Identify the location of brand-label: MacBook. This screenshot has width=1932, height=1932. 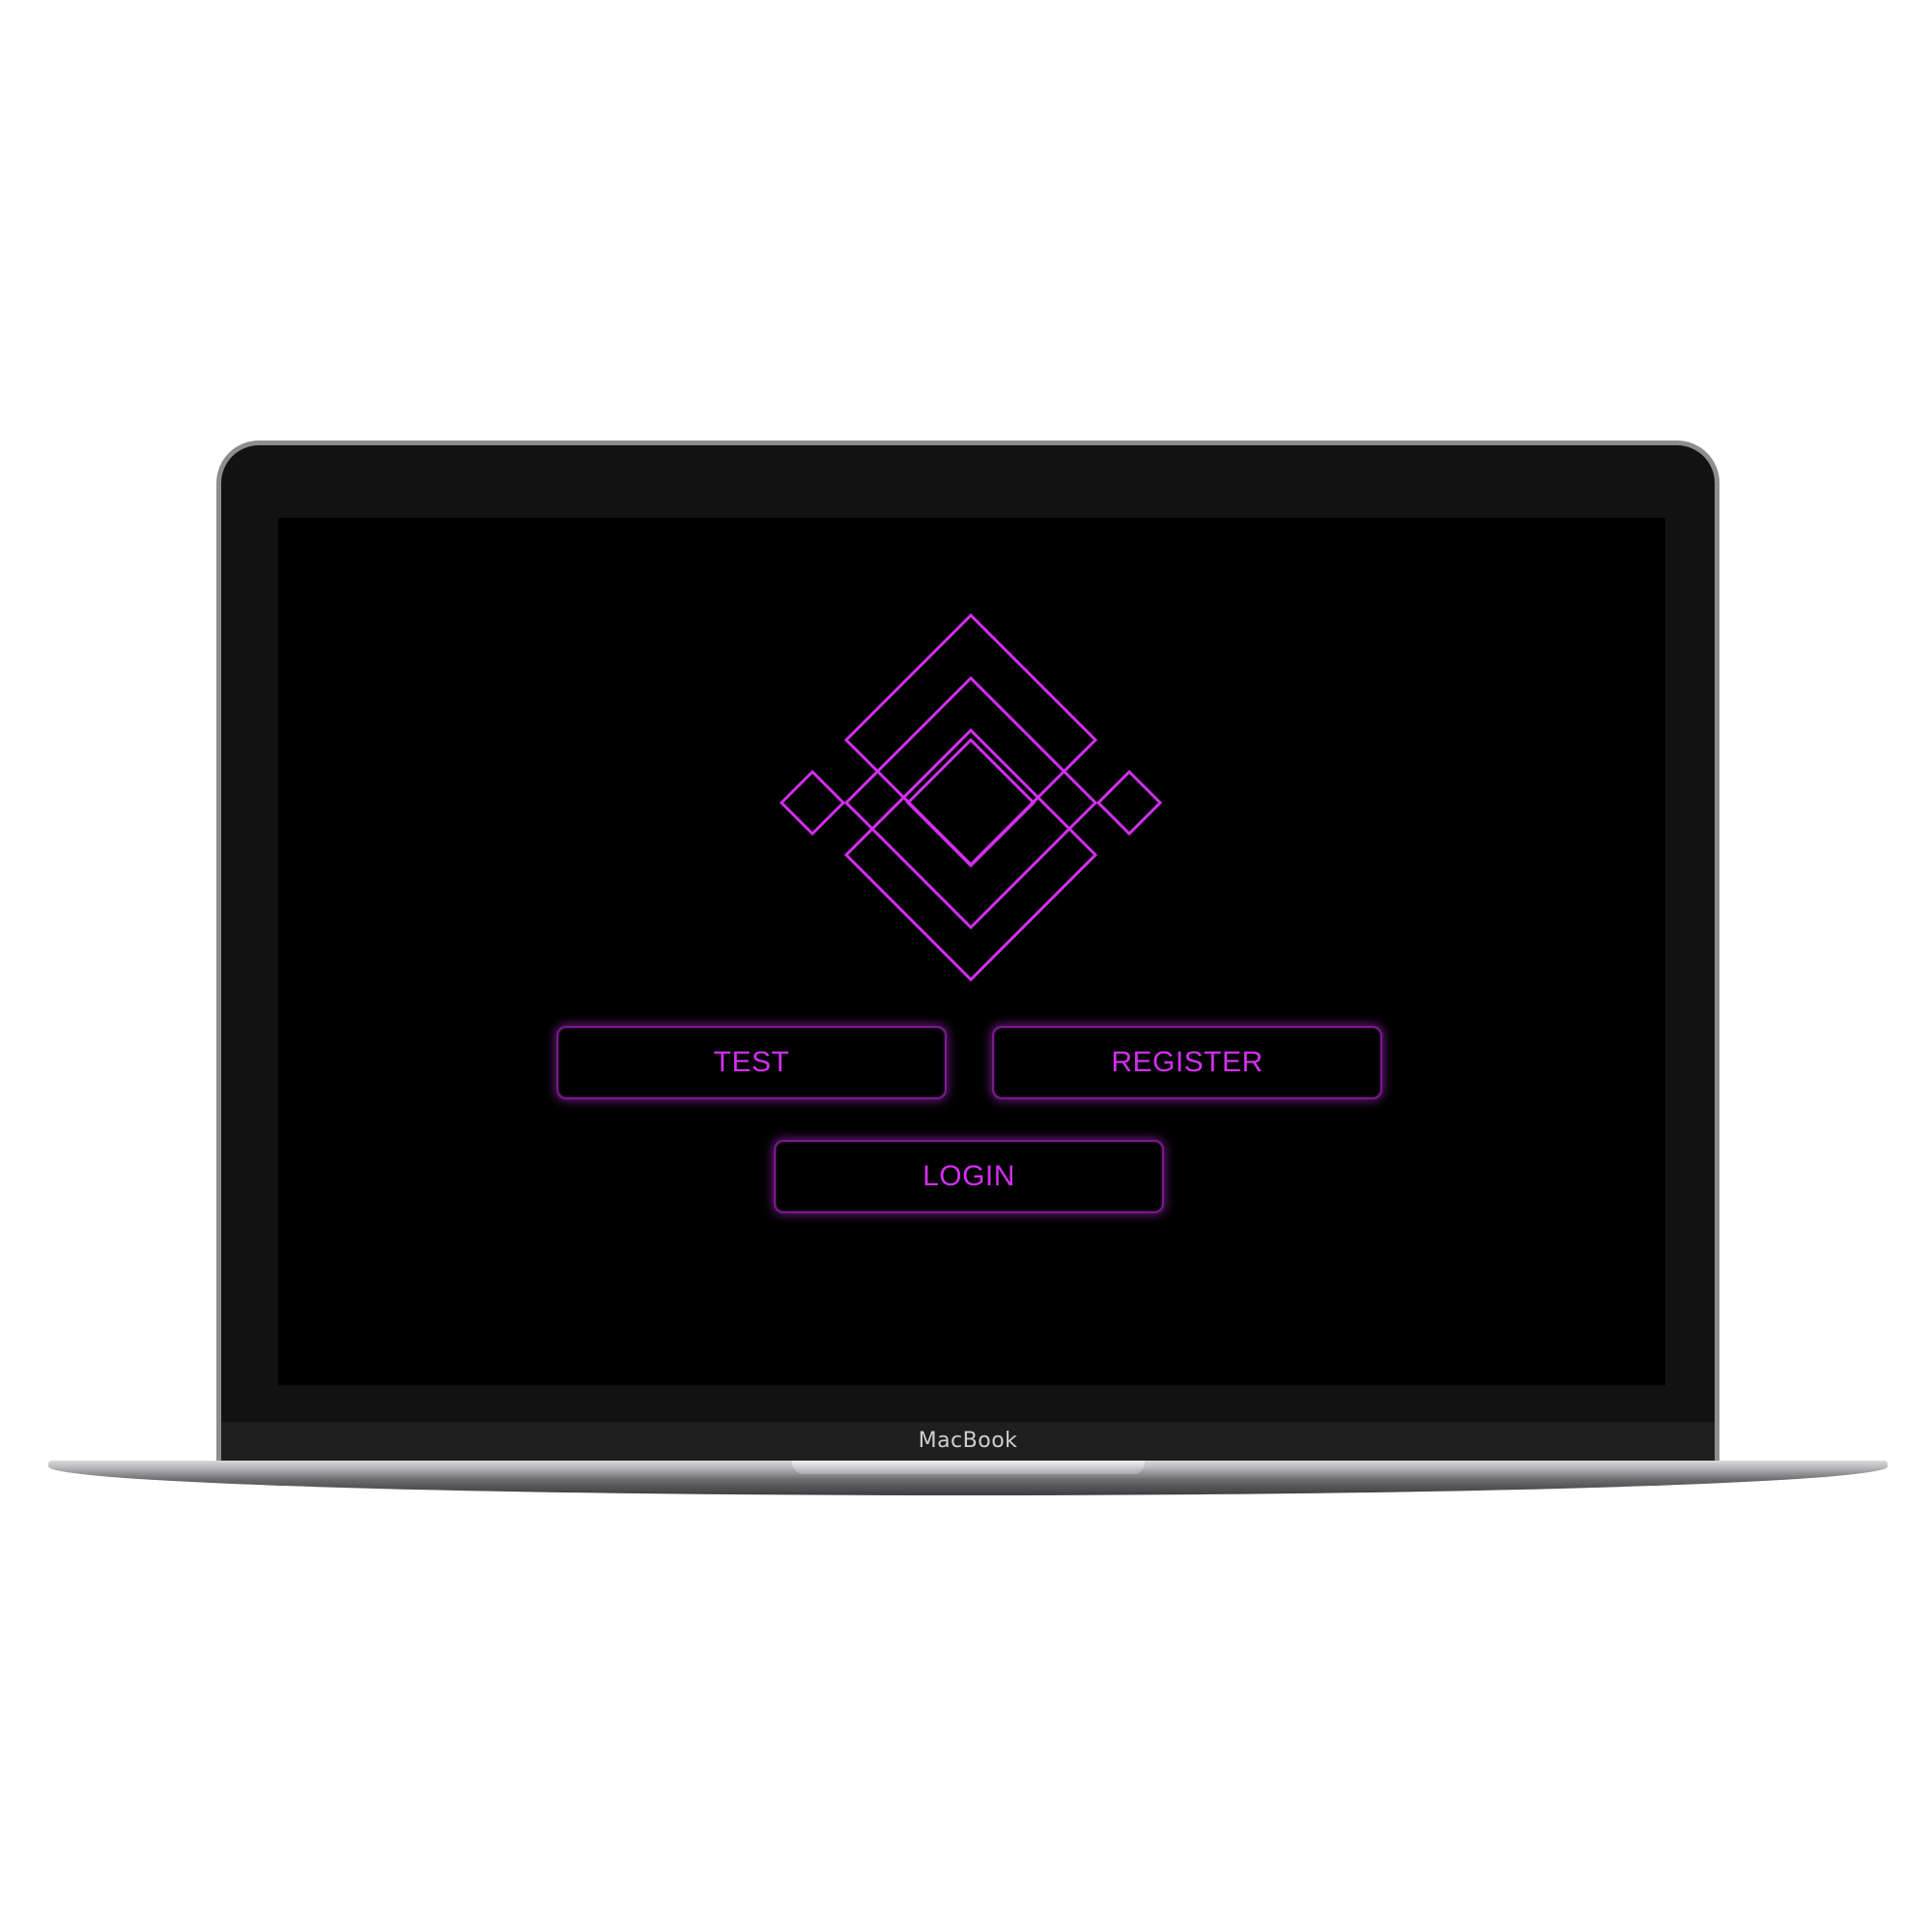
(968, 1441).